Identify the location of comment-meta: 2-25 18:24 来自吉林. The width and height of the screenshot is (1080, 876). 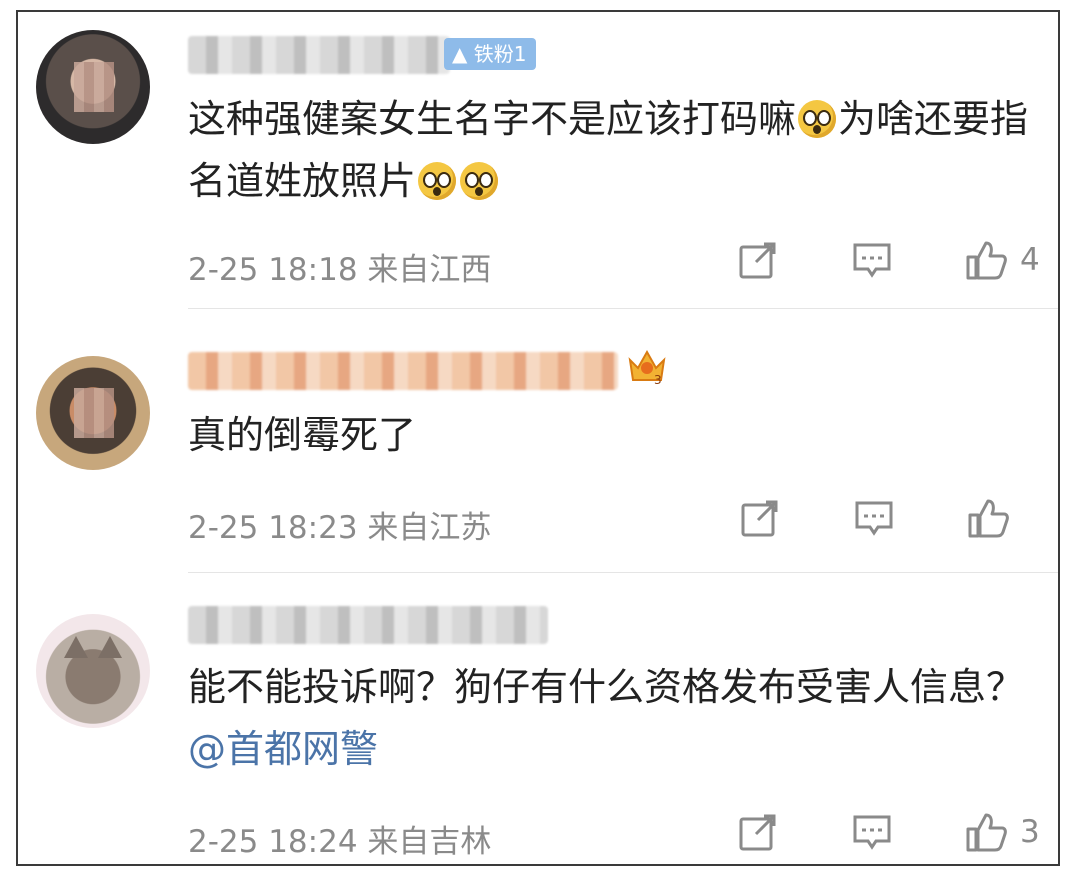
(339, 838).